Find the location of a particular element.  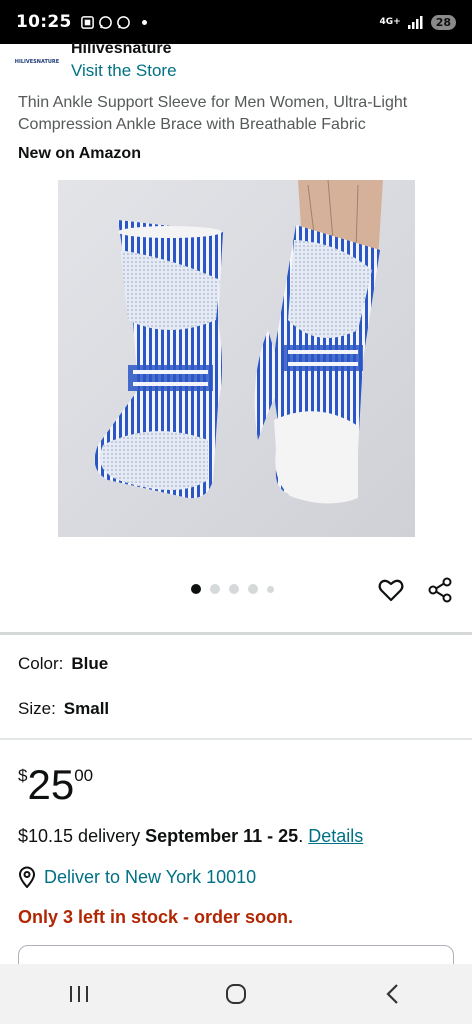

notification-icons is located at coordinates (113, 22).